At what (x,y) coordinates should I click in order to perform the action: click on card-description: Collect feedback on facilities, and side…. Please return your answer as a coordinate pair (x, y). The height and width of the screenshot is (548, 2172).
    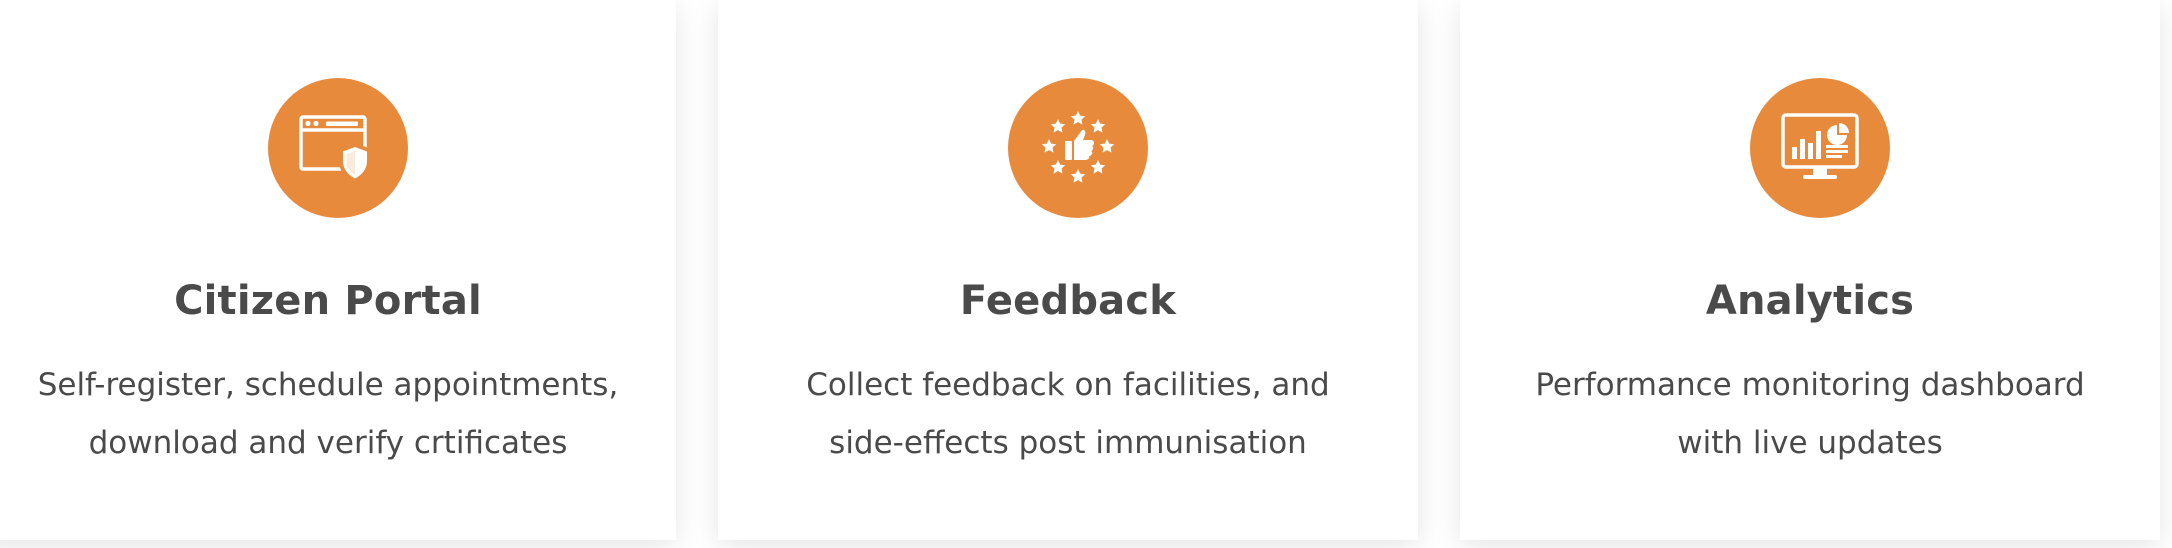
    Looking at the image, I should click on (1068, 414).